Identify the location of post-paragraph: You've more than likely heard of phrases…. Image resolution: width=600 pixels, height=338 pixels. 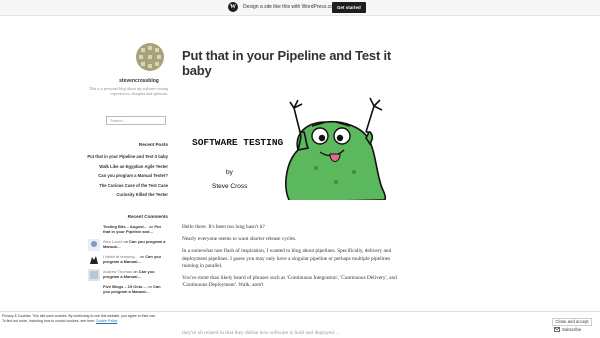
(289, 282).